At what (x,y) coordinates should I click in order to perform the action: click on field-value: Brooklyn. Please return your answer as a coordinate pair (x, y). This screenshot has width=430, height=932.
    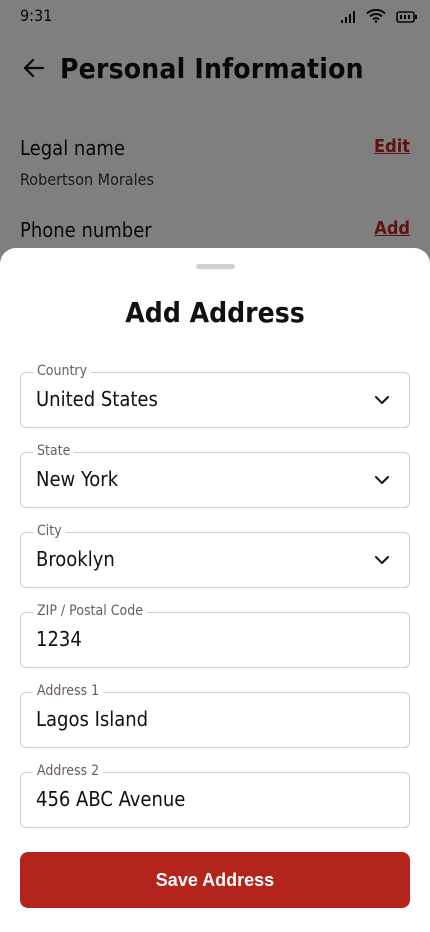
    Looking at the image, I should click on (75, 559).